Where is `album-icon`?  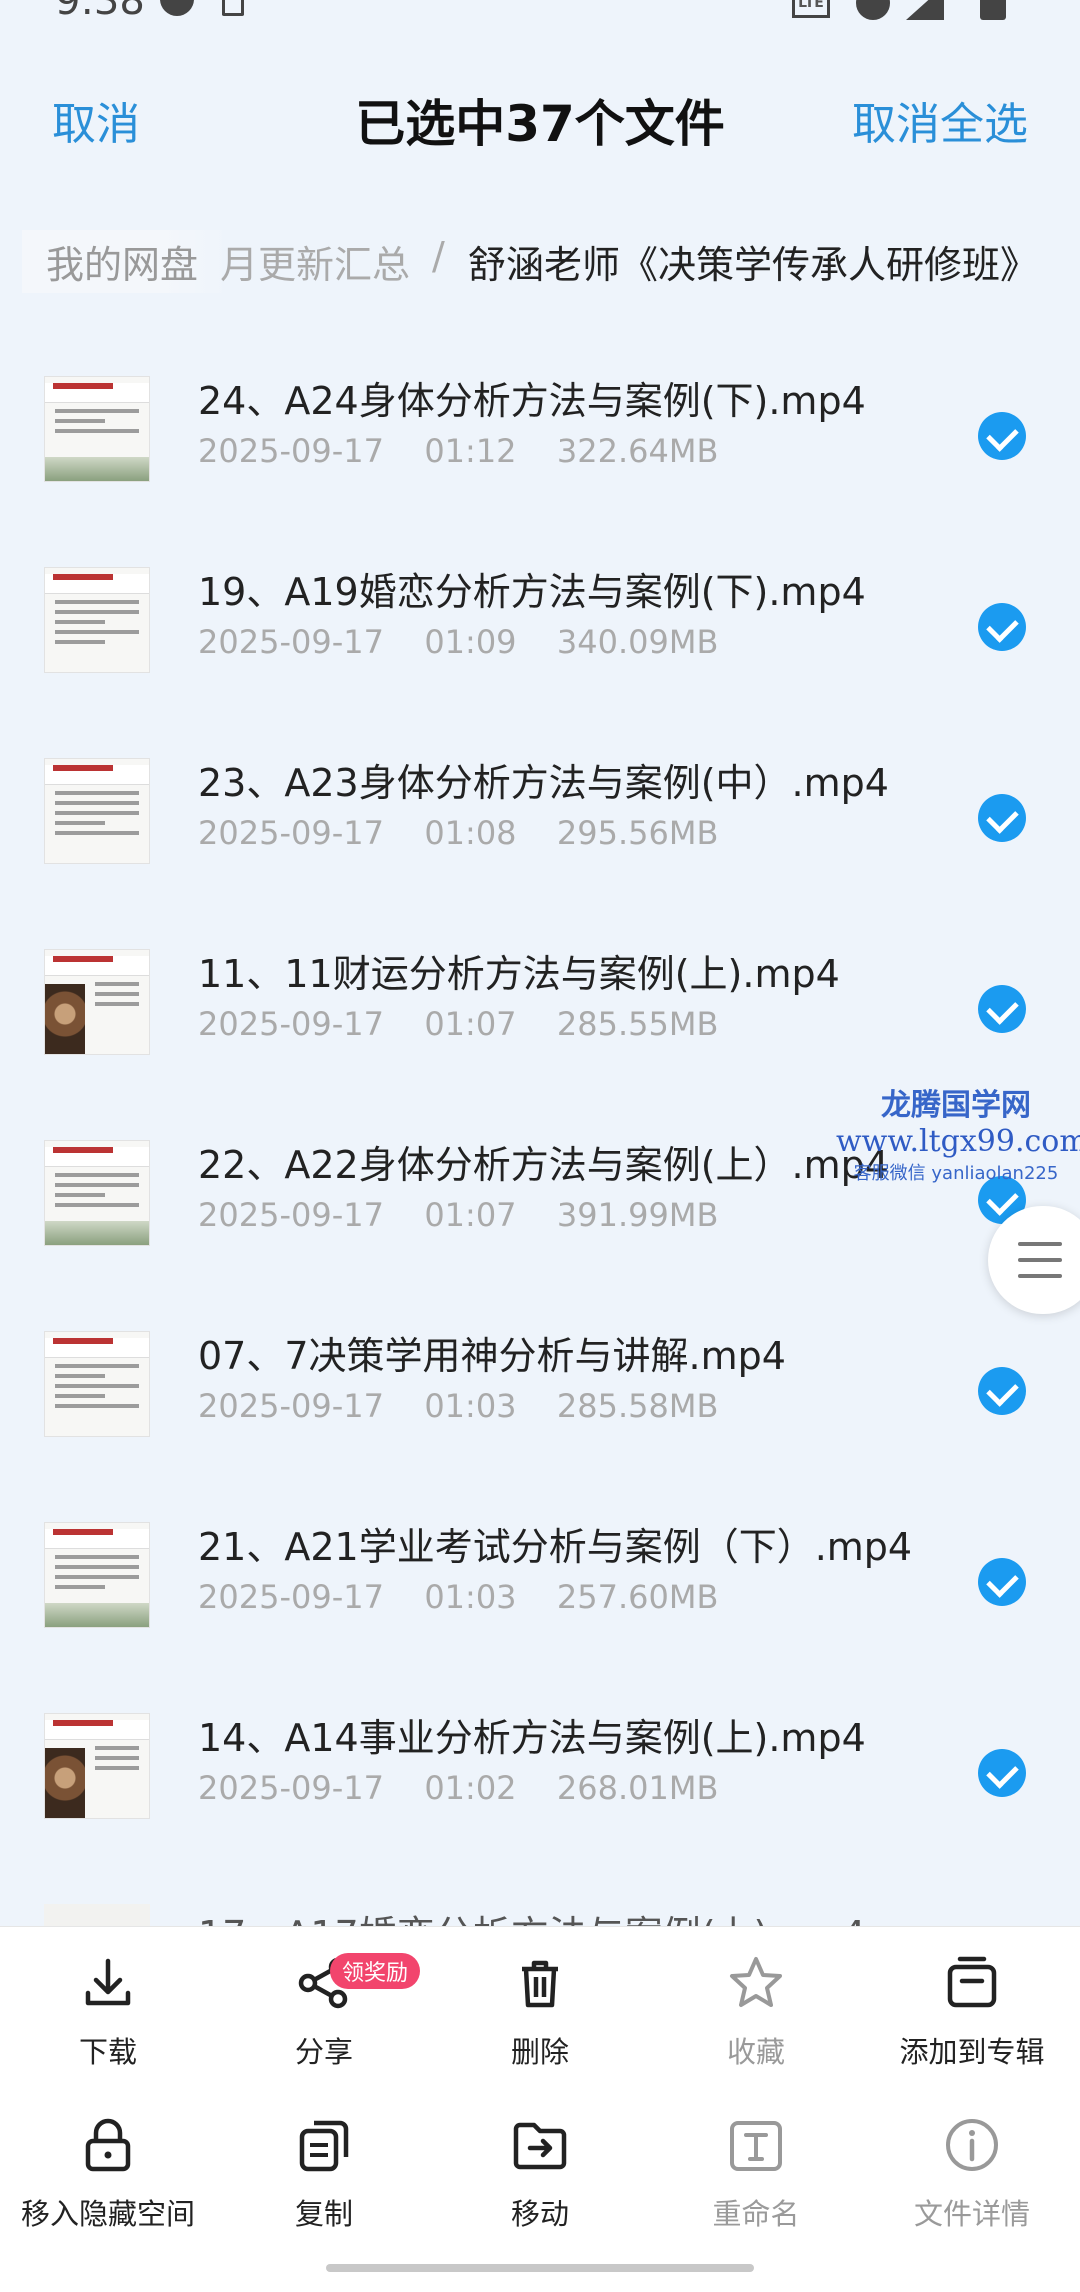
album-icon is located at coordinates (972, 1982).